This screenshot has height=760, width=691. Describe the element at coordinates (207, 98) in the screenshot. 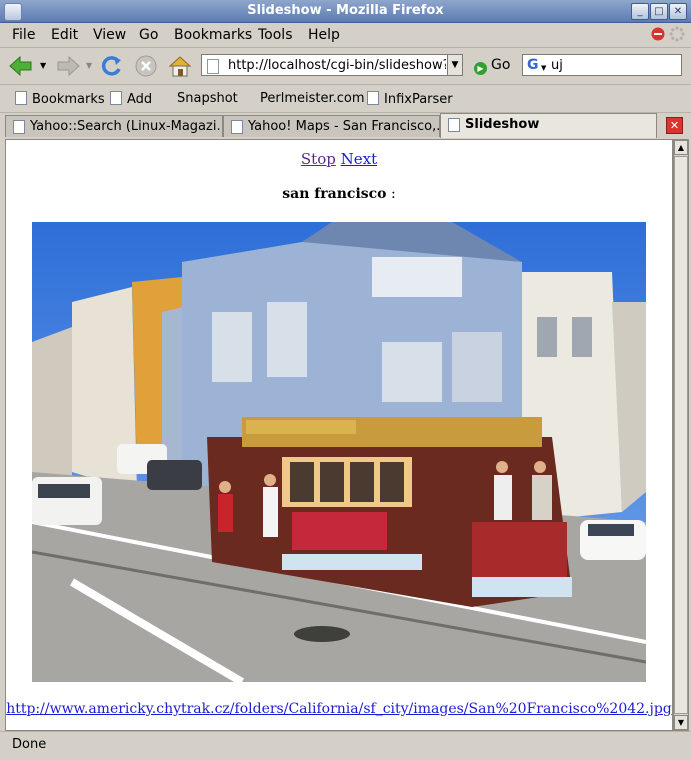

I see `bookmark-snapshot: Snapshot` at that location.